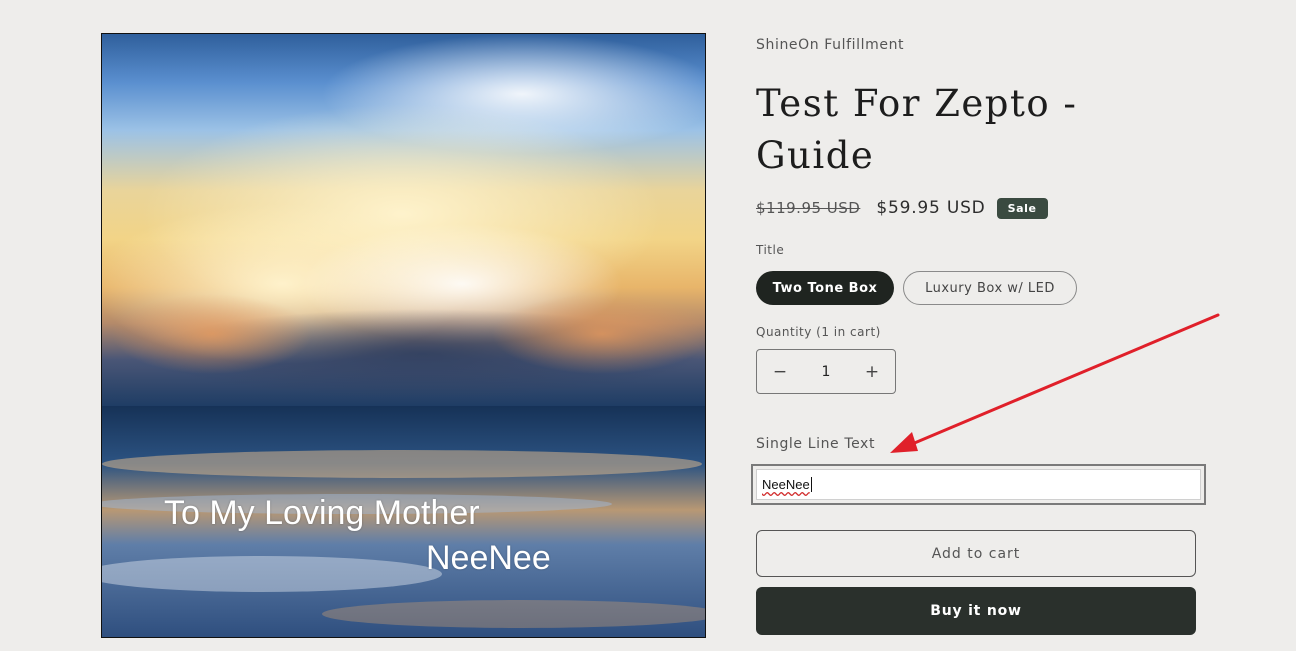 The image size is (1296, 651). What do you see at coordinates (917, 129) in the screenshot?
I see `product-title: Test For Zepto - Guide` at bounding box center [917, 129].